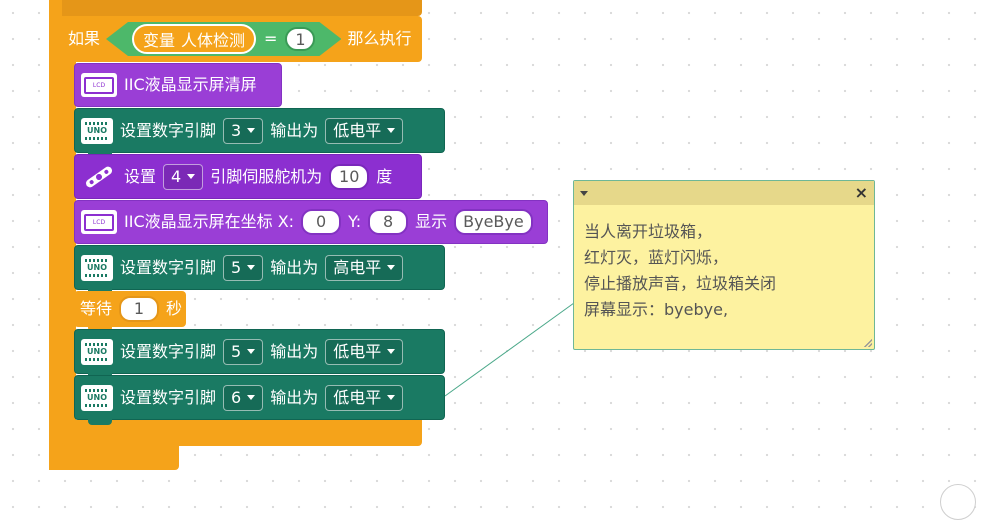 Image resolution: width=989 pixels, height=520 pixels. What do you see at coordinates (724, 193) in the screenshot?
I see `comment-header: ×` at bounding box center [724, 193].